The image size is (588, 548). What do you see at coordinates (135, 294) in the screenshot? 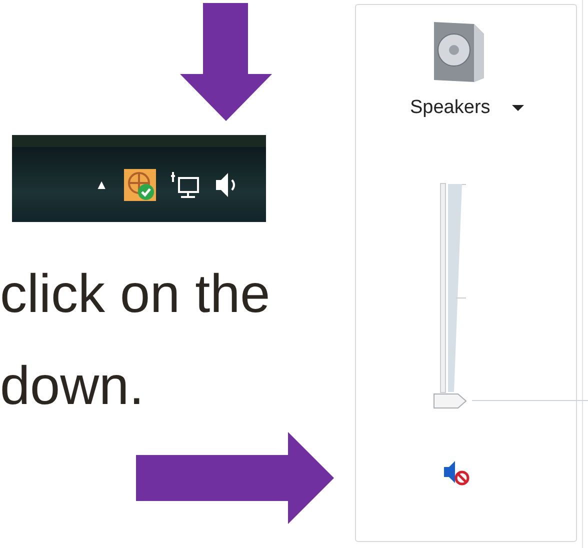
I see `instruction-text: click on the` at bounding box center [135, 294].